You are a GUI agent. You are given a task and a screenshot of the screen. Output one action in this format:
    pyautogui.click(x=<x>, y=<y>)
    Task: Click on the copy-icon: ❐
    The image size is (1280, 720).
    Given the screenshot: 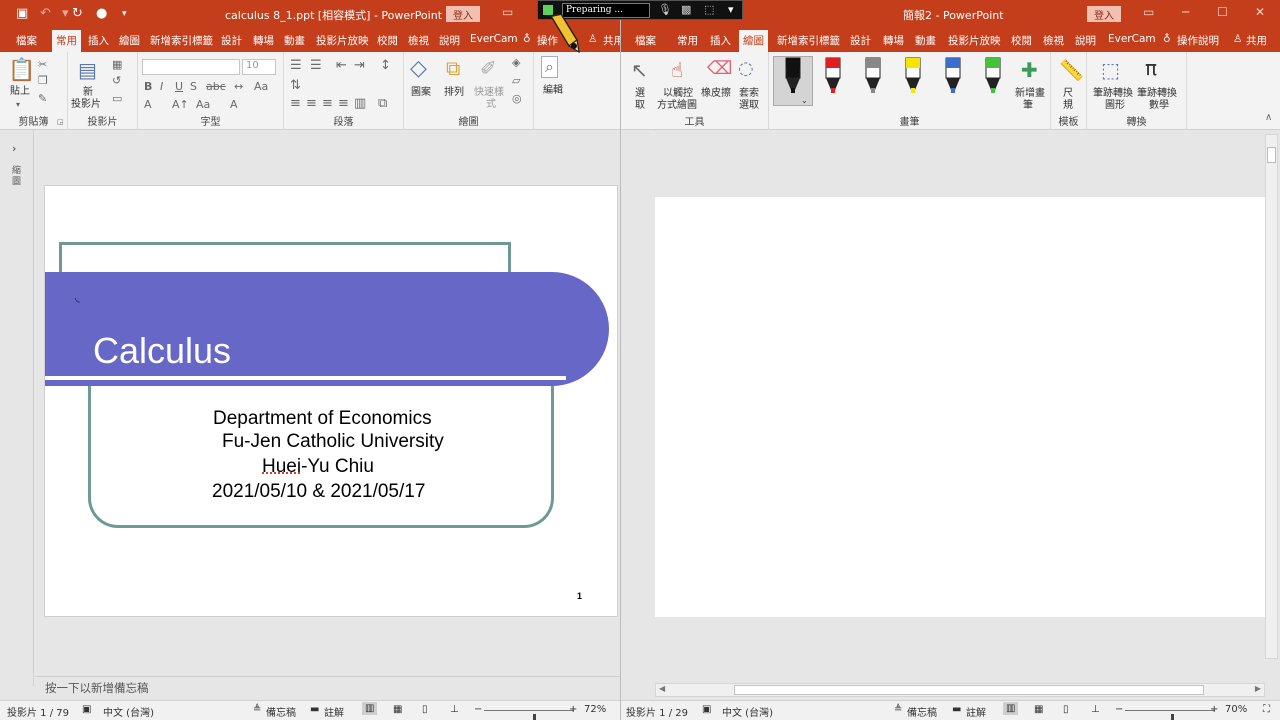 What is the action you would take?
    pyautogui.click(x=43, y=80)
    